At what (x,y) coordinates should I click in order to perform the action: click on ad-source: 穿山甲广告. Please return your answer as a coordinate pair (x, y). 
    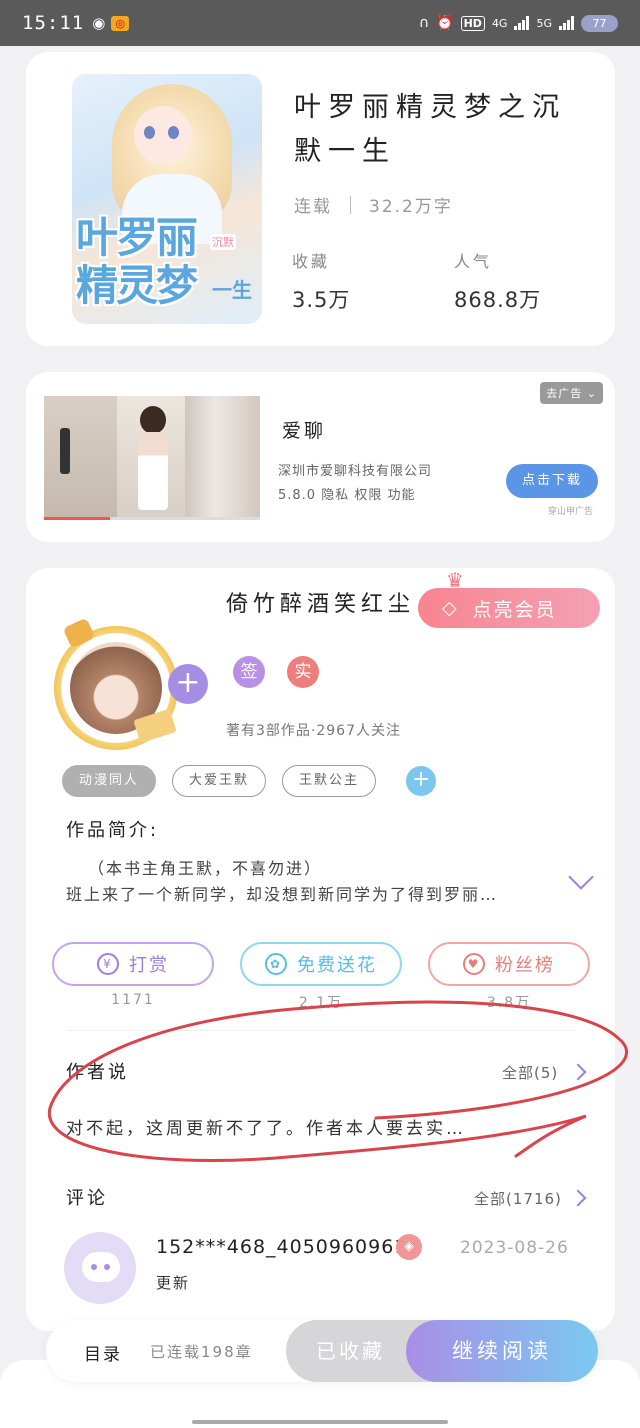
    Looking at the image, I should click on (571, 512).